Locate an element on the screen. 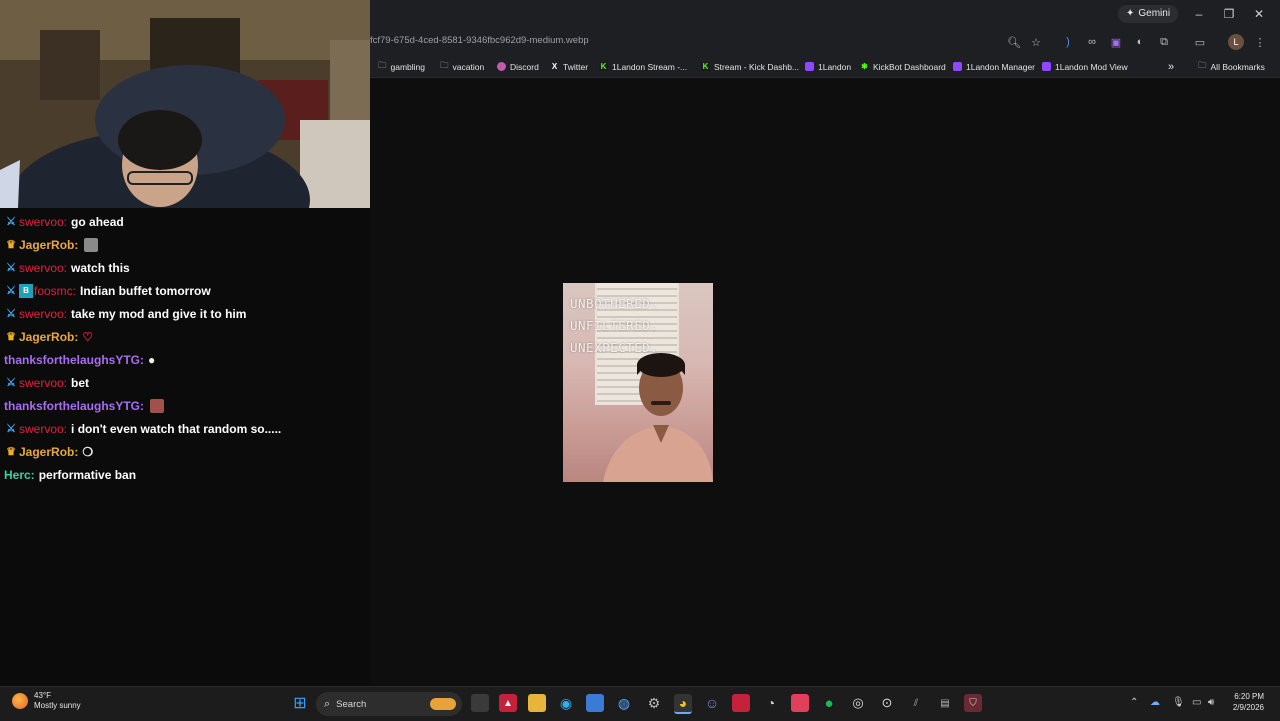 The image size is (1280, 721). chat-text: go ahead is located at coordinates (97, 221).